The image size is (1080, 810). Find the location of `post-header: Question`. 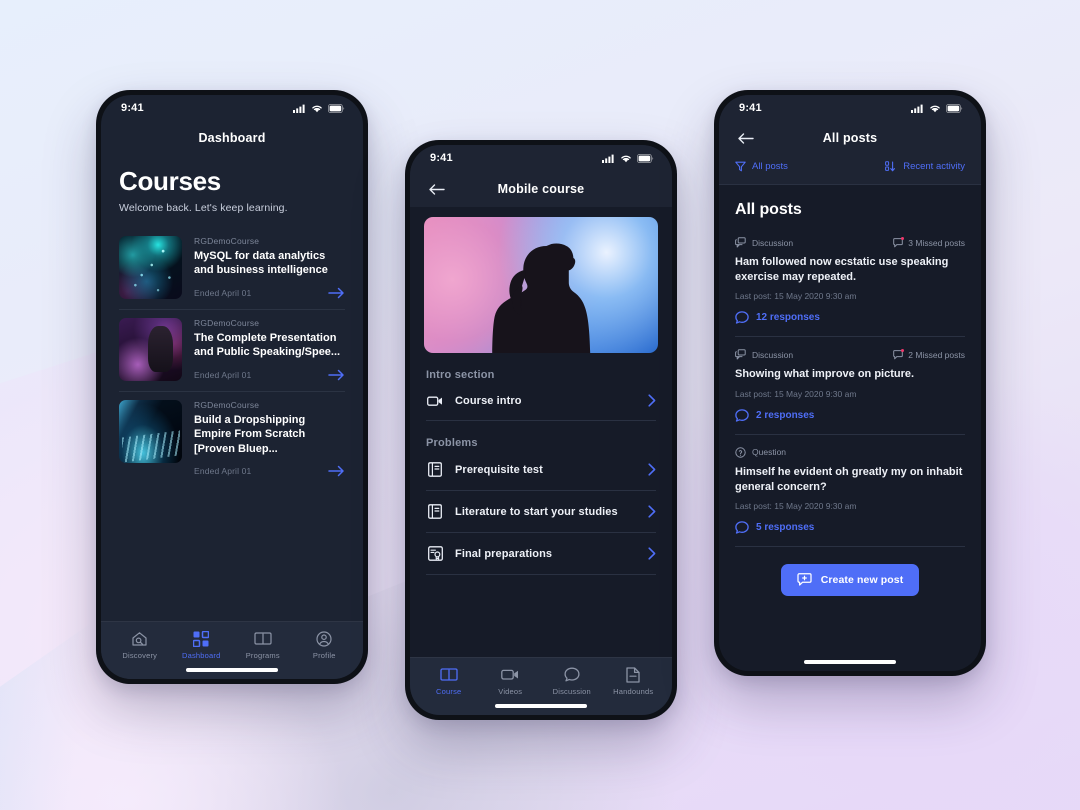

post-header: Question is located at coordinates (850, 452).